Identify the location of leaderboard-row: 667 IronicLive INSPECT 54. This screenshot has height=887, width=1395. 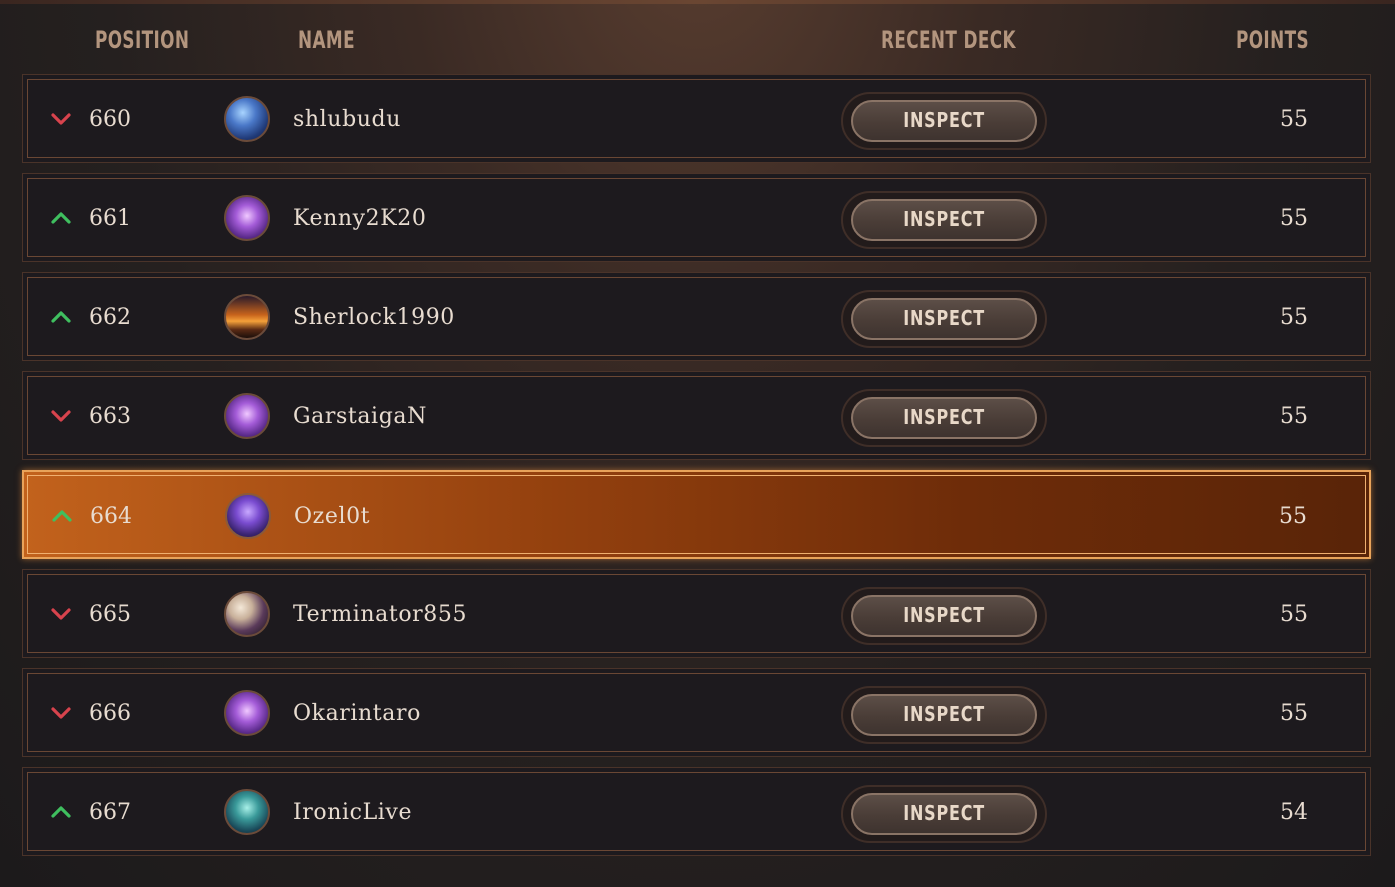
(696, 811).